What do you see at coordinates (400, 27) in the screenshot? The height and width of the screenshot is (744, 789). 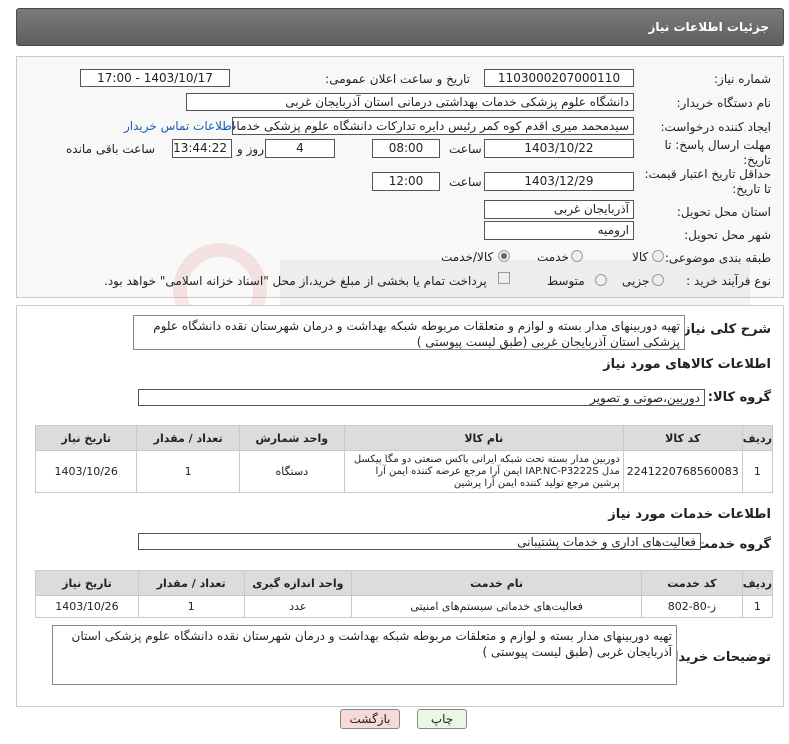 I see `page-header: جزئیات اطلاعات نیاز` at bounding box center [400, 27].